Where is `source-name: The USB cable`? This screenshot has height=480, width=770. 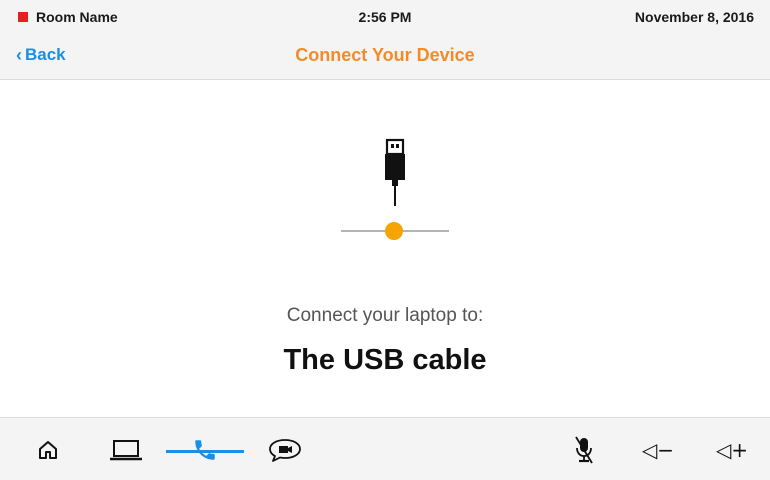
source-name: The USB cable is located at coordinates (385, 360).